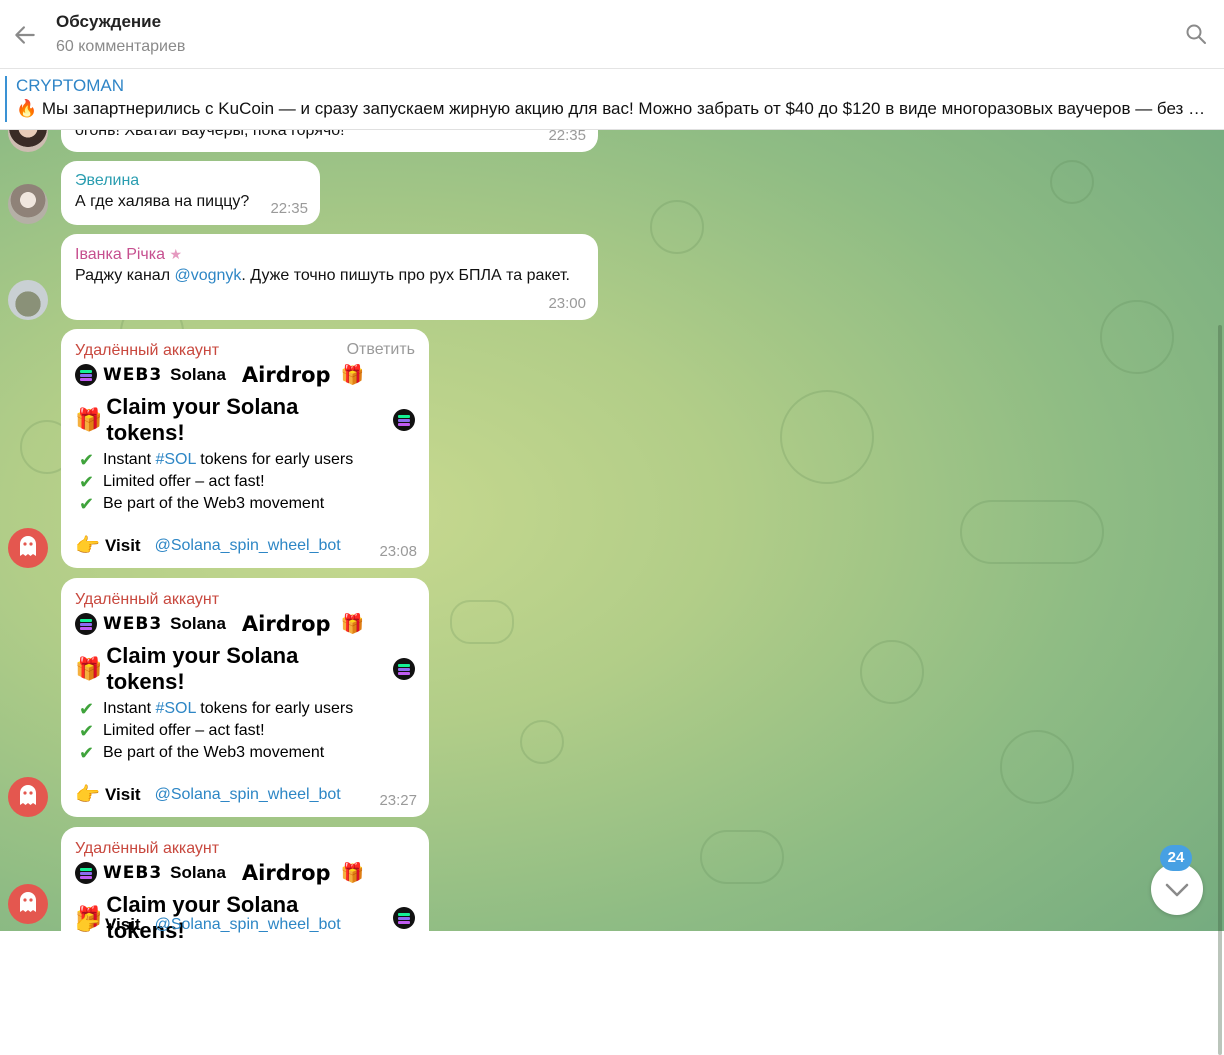 The width and height of the screenshot is (1224, 1055). What do you see at coordinates (207, 275) in the screenshot?
I see `mention-link: @vognyk` at bounding box center [207, 275].